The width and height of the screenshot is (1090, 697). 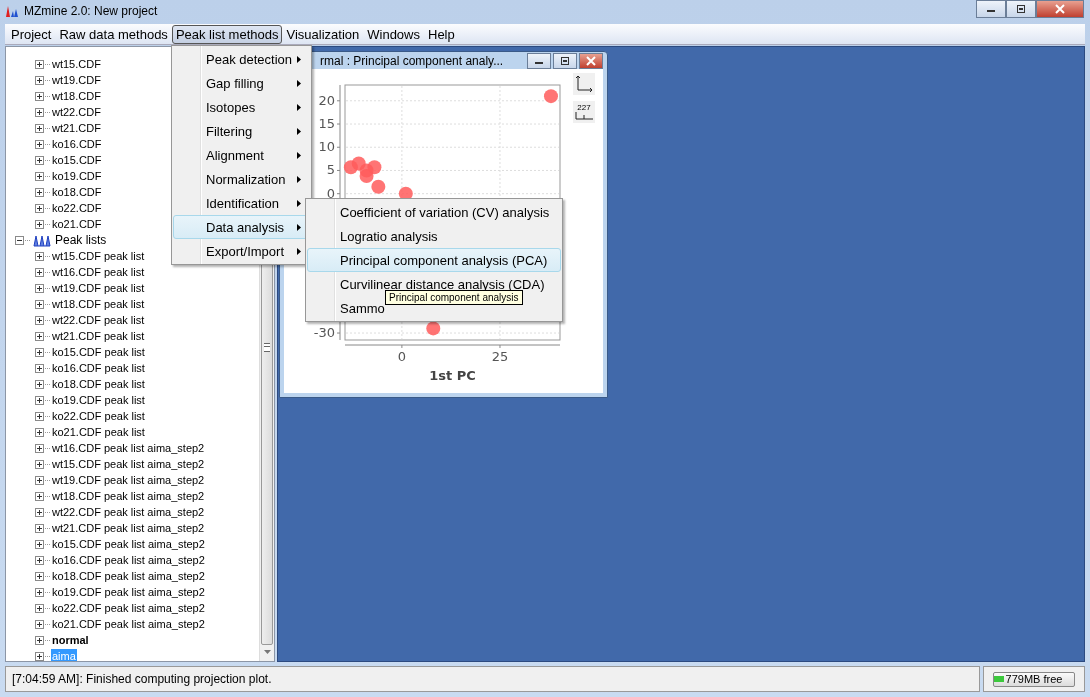 What do you see at coordinates (326, 100) in the screenshot?
I see `tick-label: 20` at bounding box center [326, 100].